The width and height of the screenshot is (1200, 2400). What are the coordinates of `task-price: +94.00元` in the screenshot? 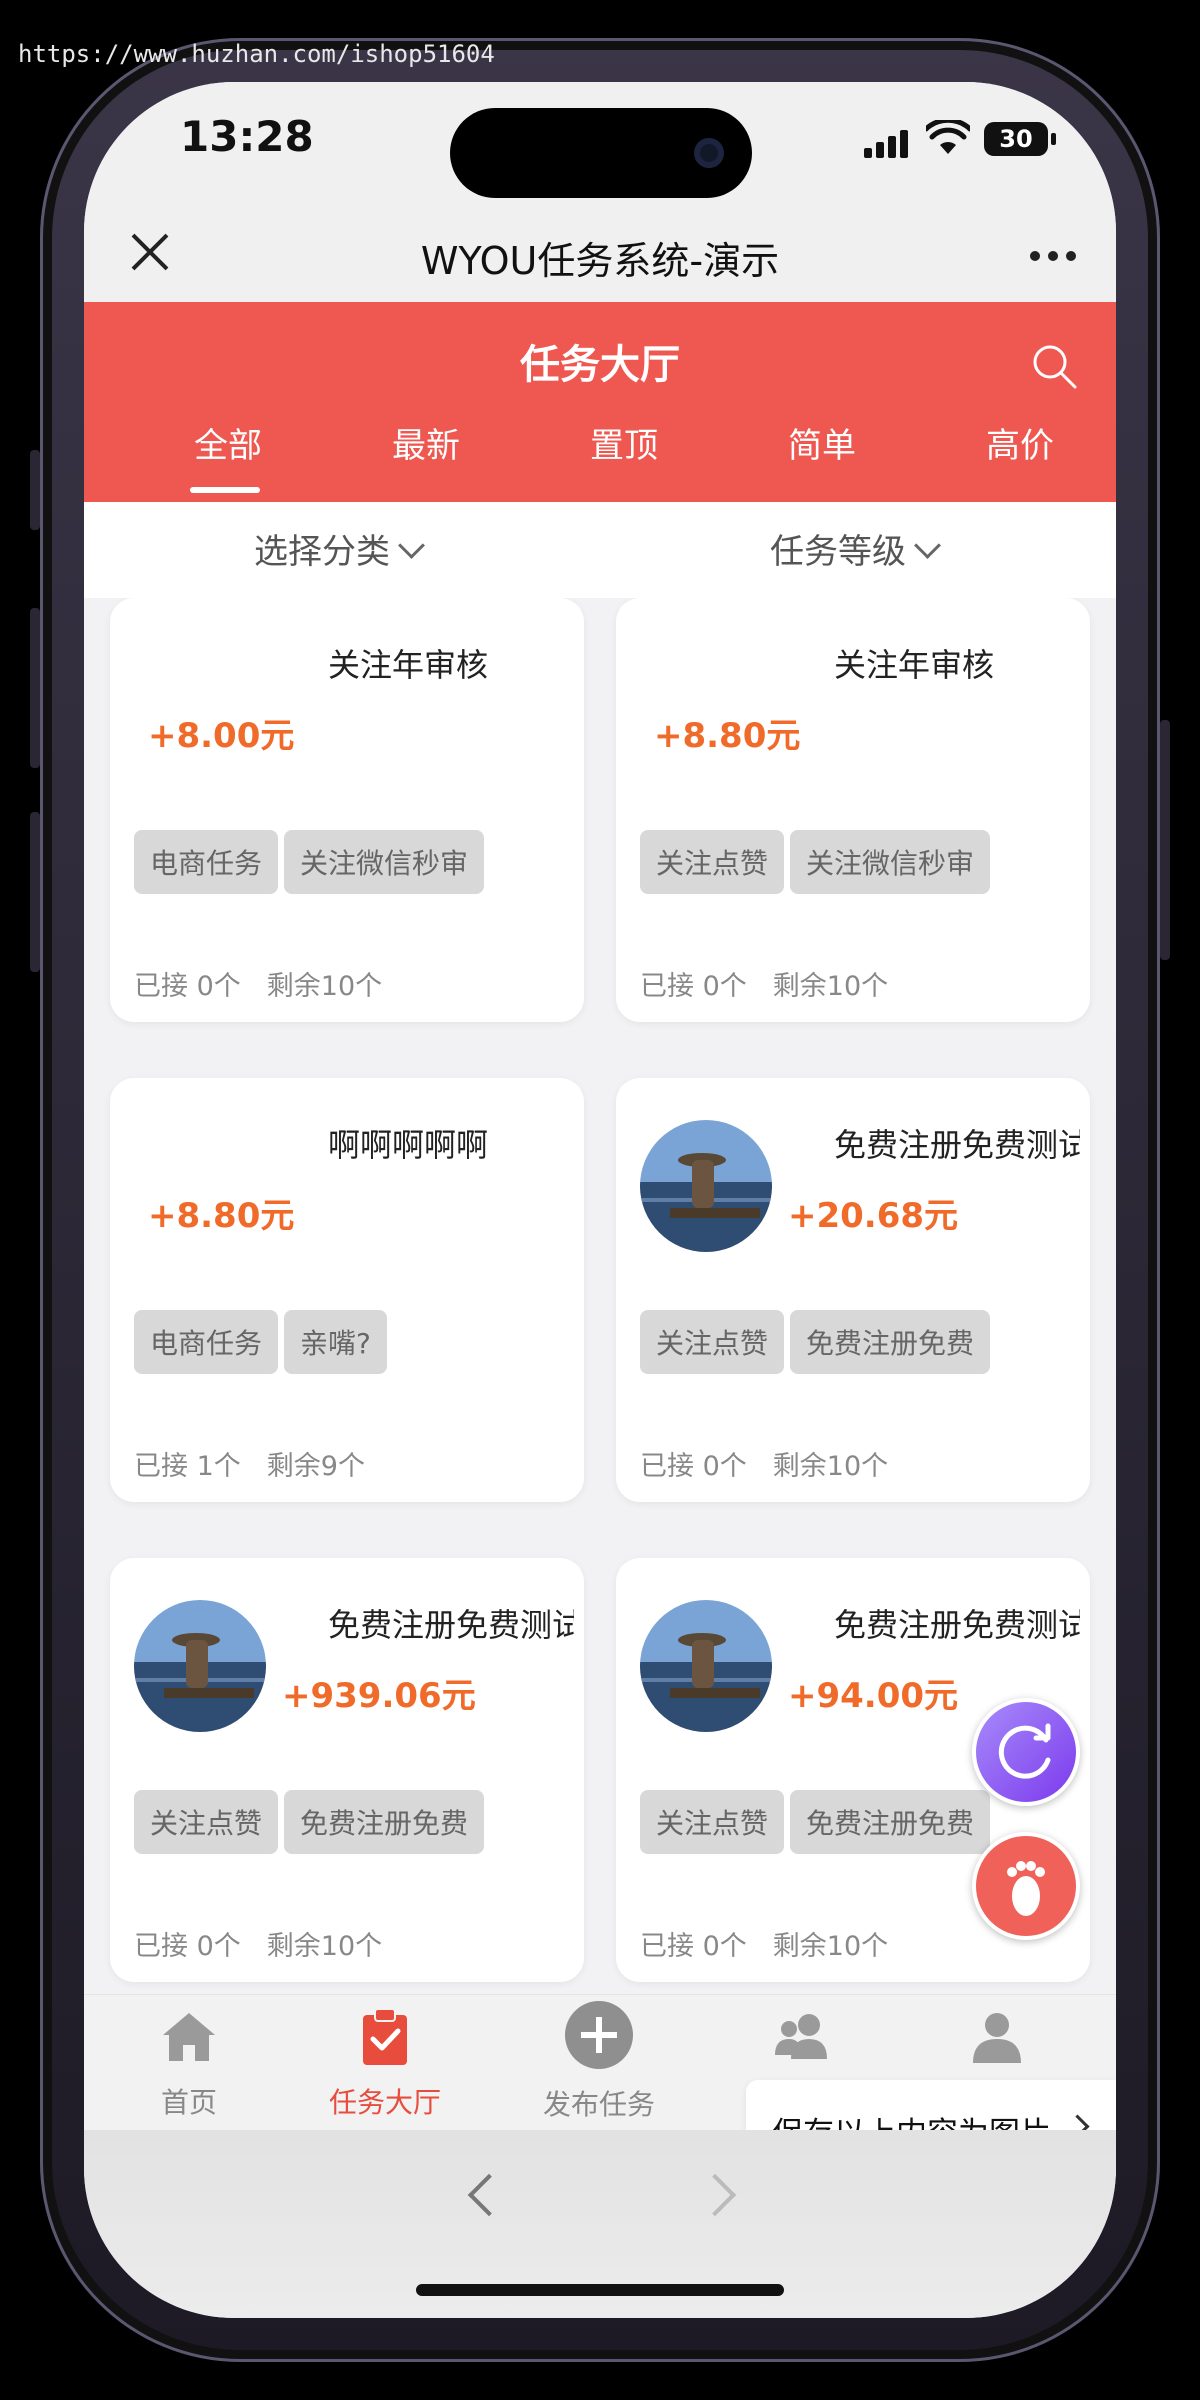 It's located at (873, 1696).